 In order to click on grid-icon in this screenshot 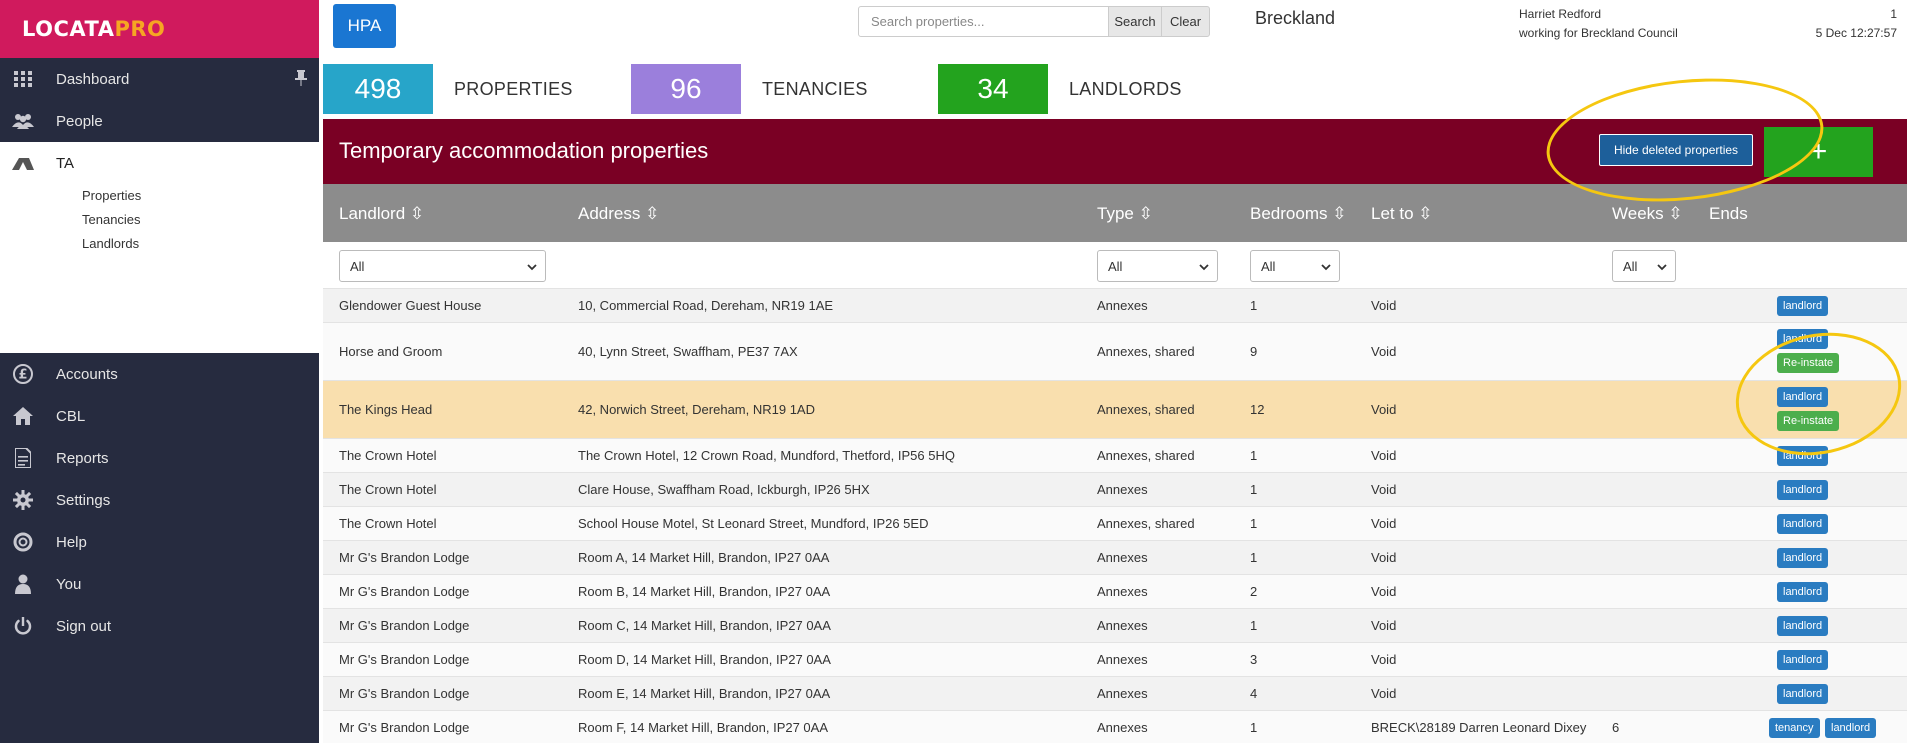, I will do `click(23, 79)`.